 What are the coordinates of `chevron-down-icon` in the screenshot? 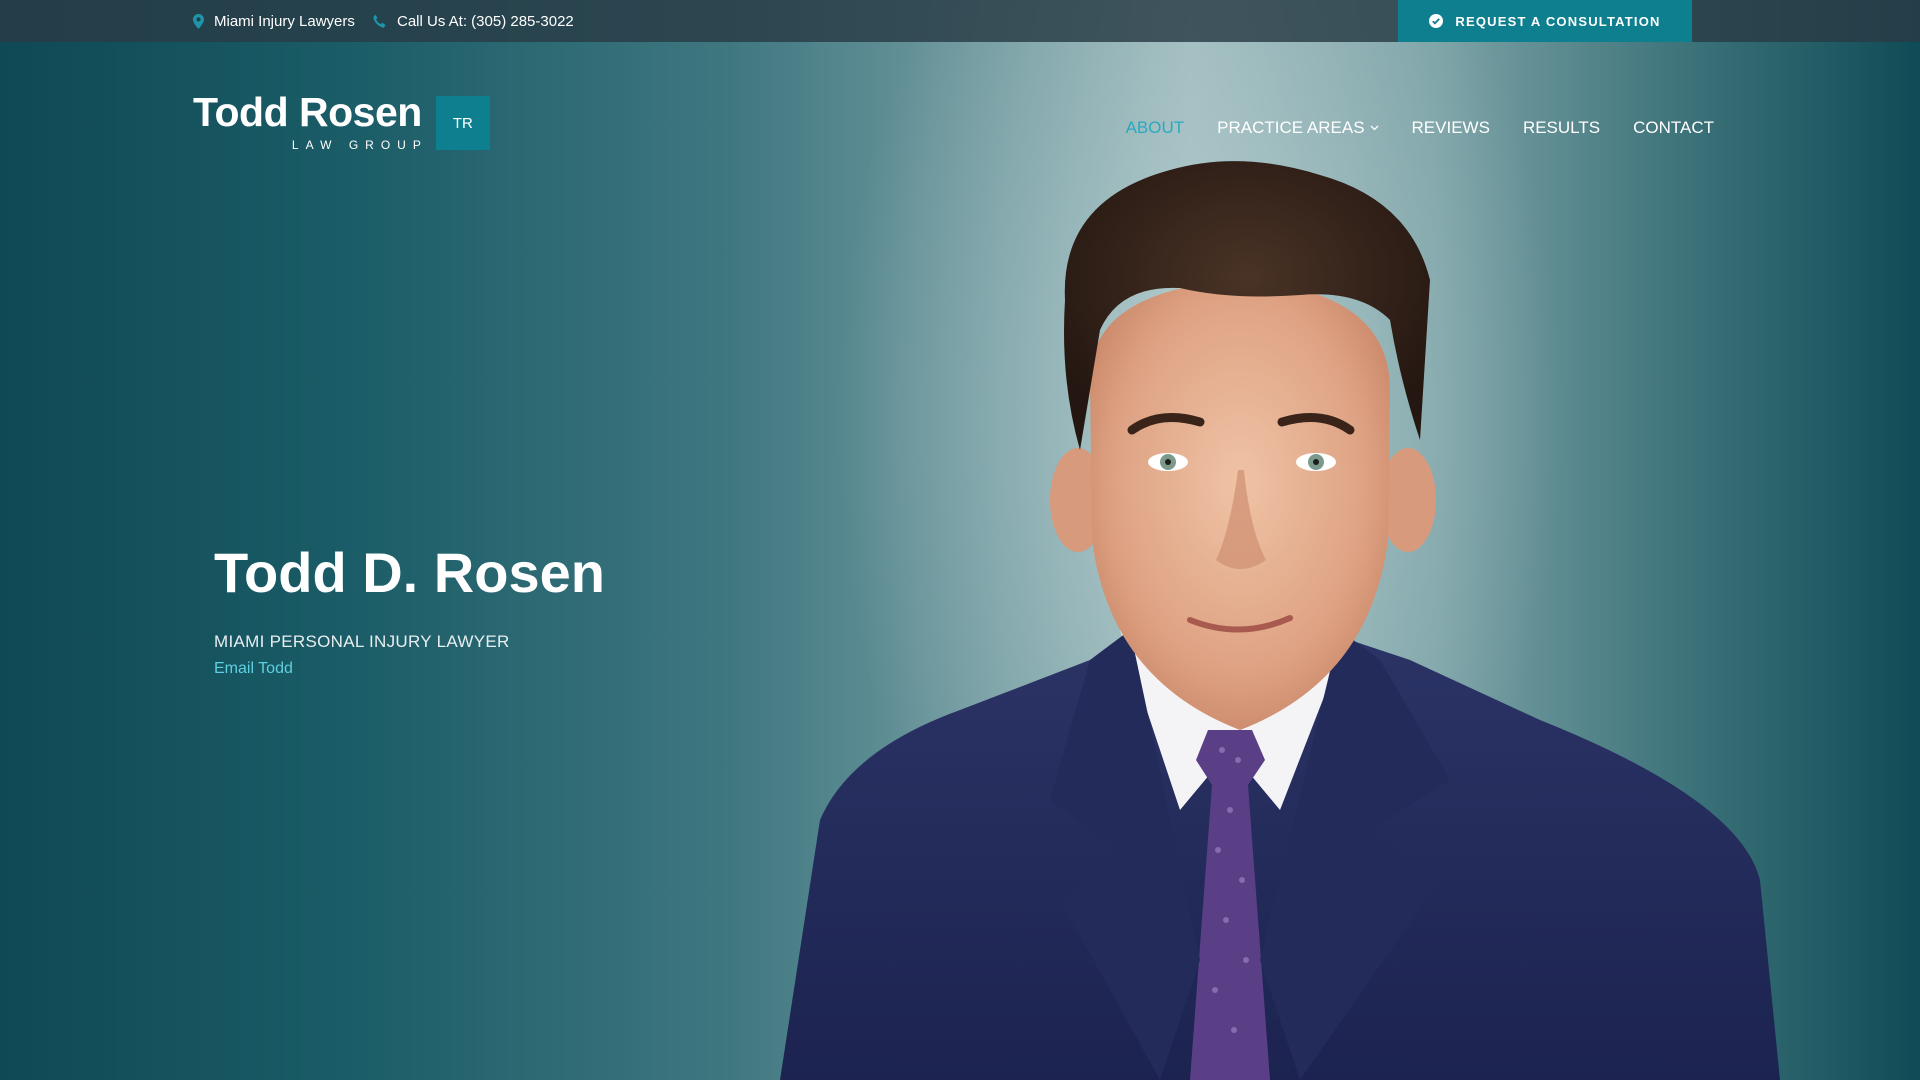 It's located at (1374, 128).